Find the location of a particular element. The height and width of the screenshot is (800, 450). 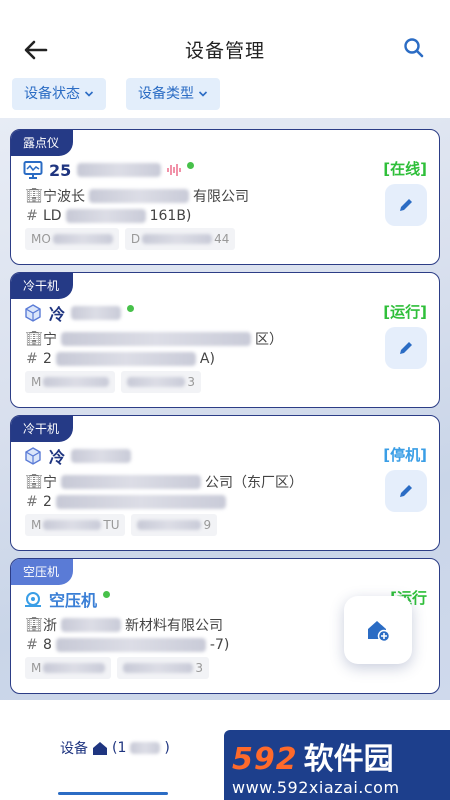

device-name: 25 is located at coordinates (60, 170).